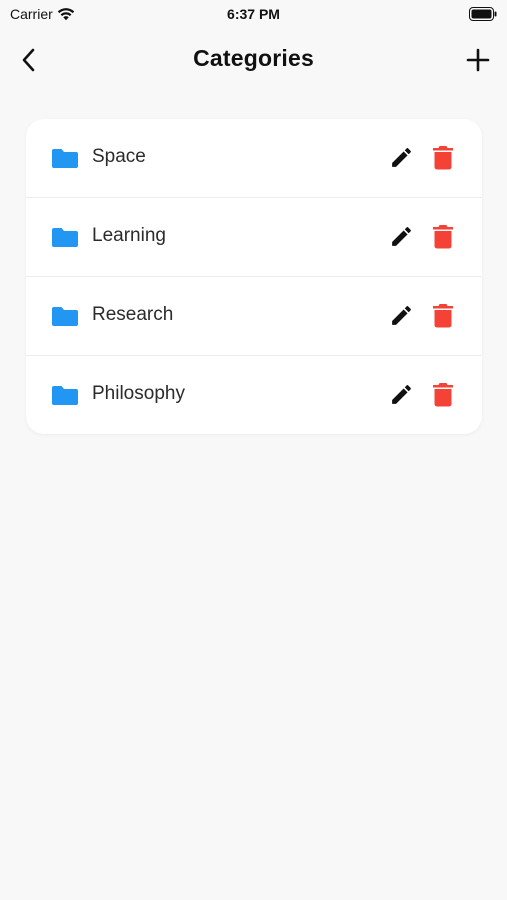 The height and width of the screenshot is (900, 507). I want to click on plus-icon, so click(478, 60).